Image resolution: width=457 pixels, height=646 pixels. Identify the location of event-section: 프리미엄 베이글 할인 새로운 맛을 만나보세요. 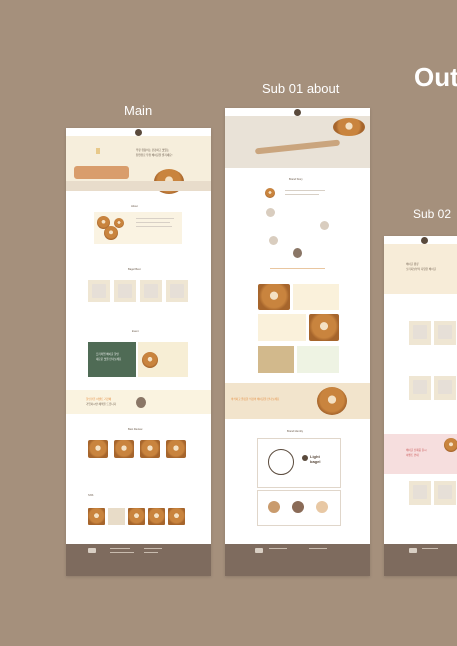
(138, 359).